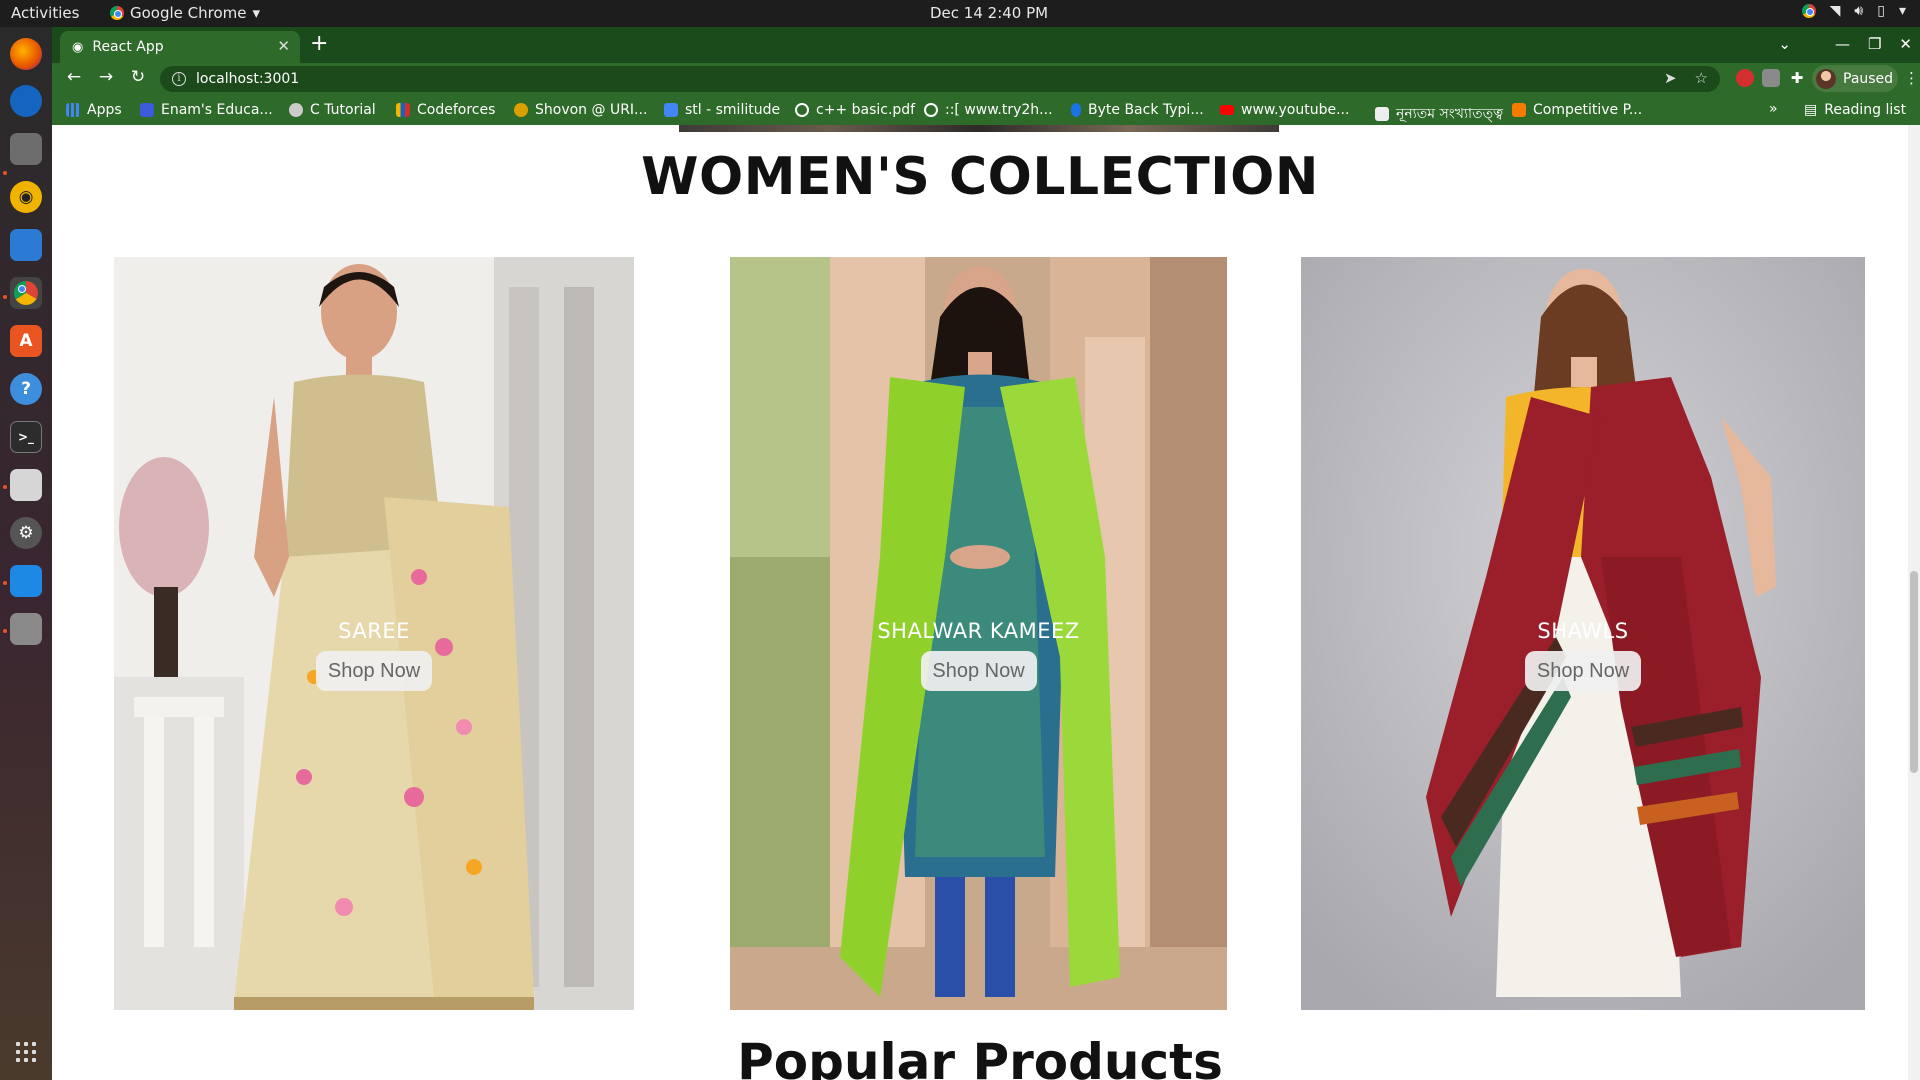  What do you see at coordinates (980, 177) in the screenshot?
I see `collection-title: WOMEN'S COLLECTION` at bounding box center [980, 177].